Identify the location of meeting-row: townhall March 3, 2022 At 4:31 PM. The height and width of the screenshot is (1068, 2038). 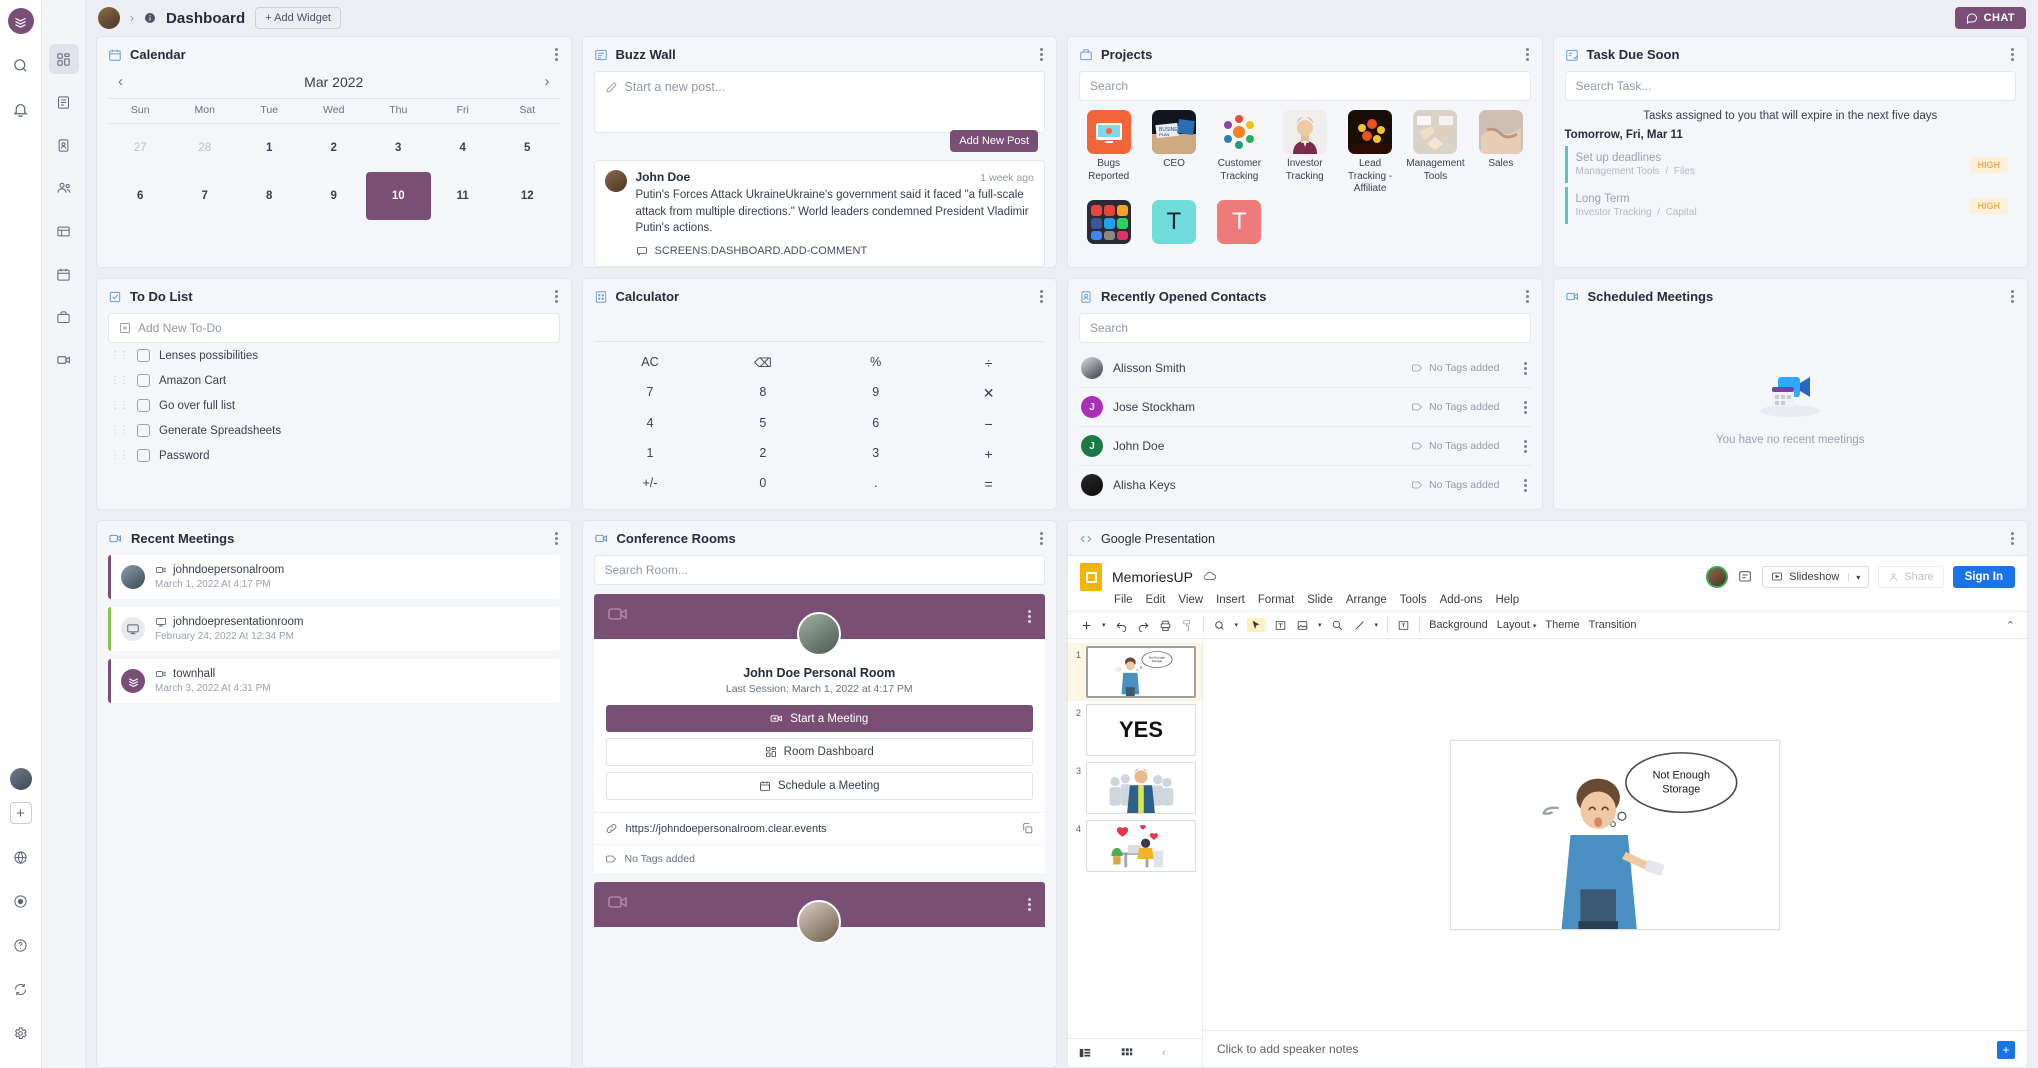
(334, 681).